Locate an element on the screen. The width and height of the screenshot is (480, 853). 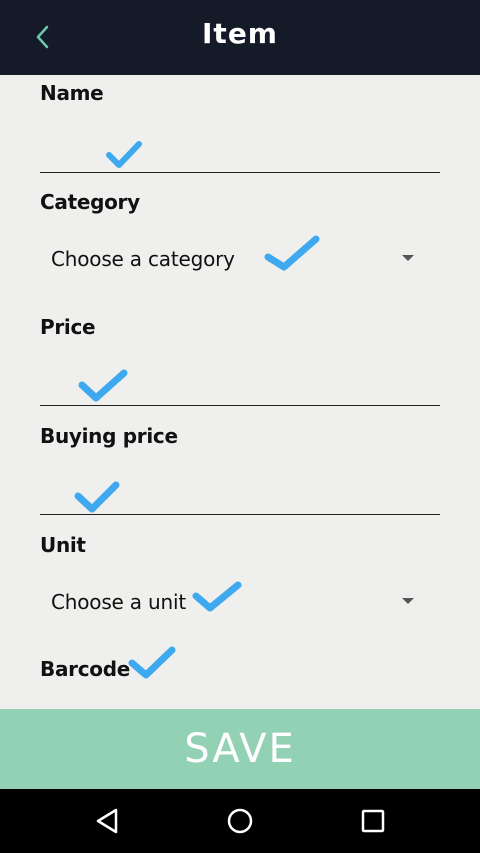
circle-home-icon is located at coordinates (240, 821).